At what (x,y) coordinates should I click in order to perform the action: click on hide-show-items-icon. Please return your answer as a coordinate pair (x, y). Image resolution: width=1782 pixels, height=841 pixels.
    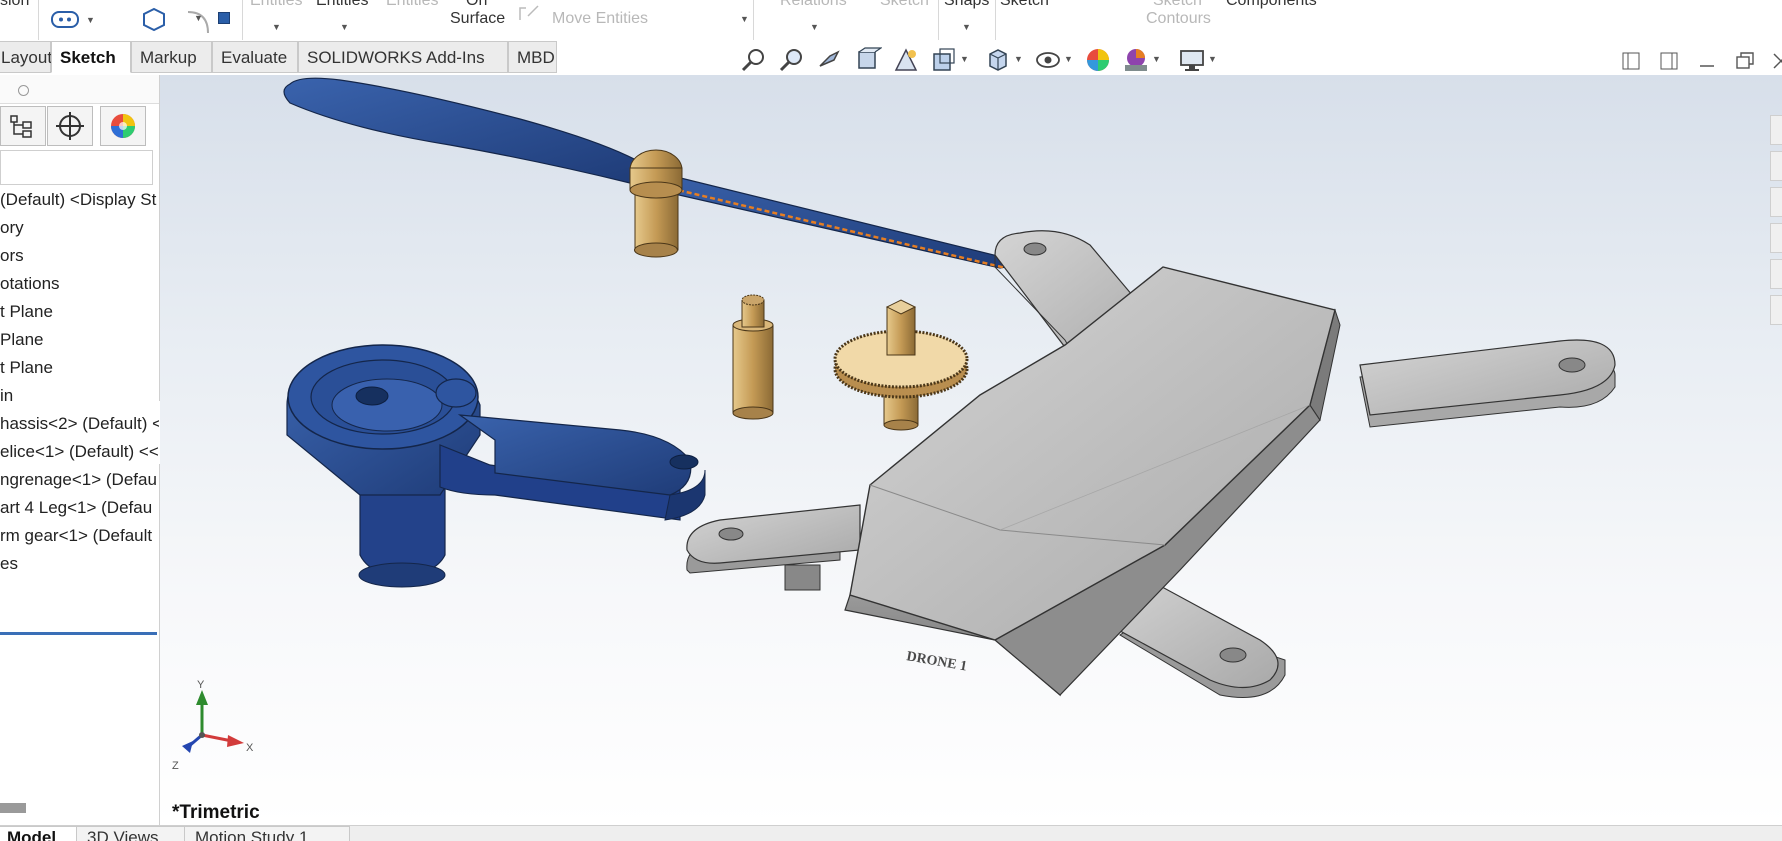
    Looking at the image, I should click on (1048, 60).